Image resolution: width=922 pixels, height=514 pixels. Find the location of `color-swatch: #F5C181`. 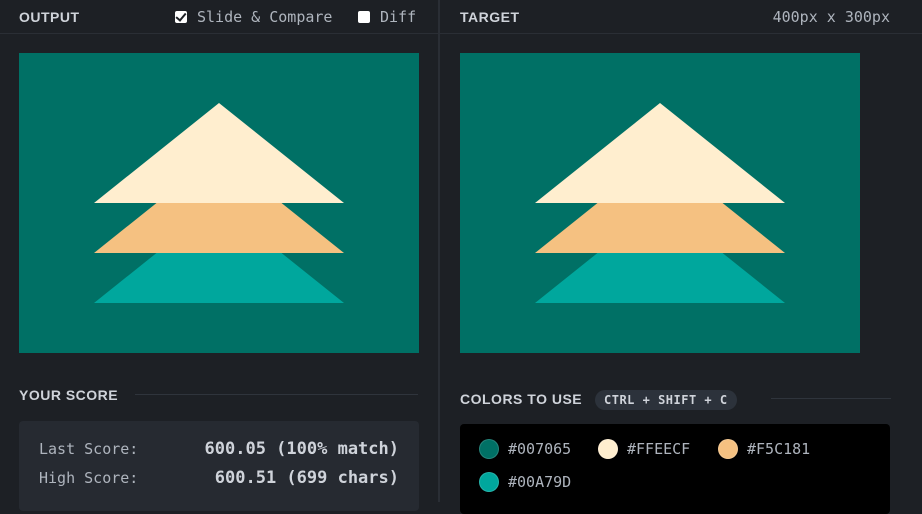

color-swatch: #F5C181 is located at coordinates (764, 449).